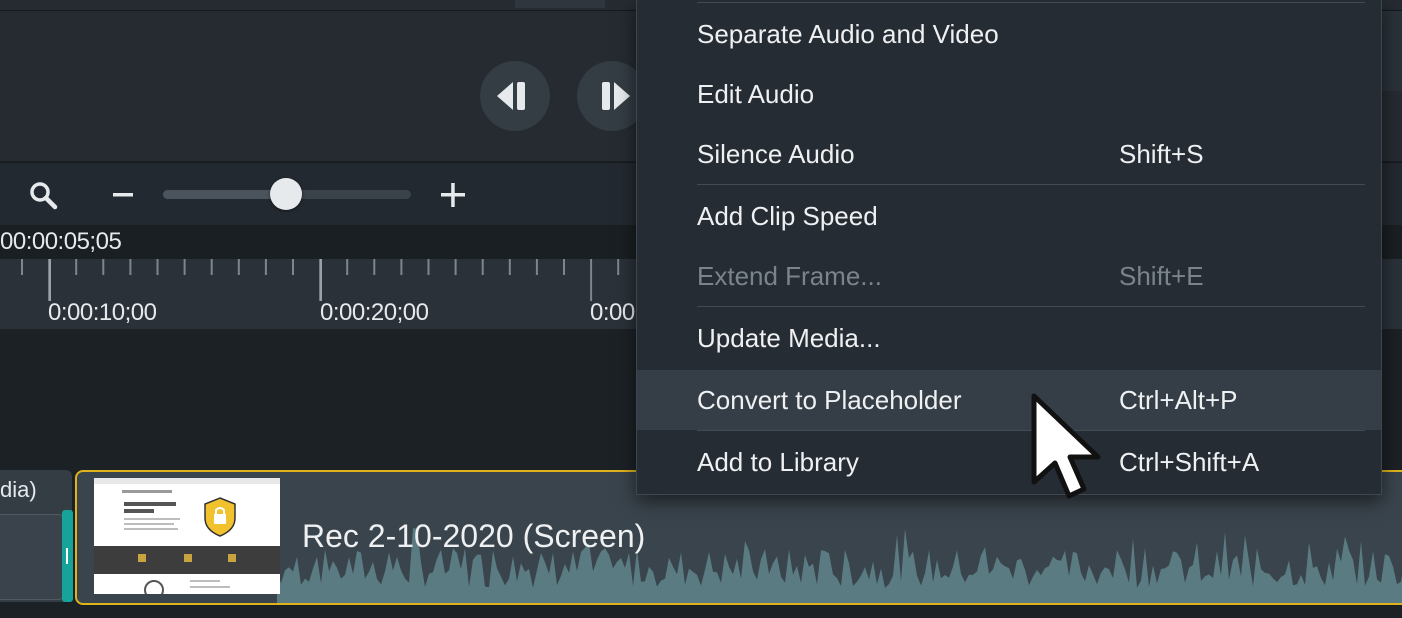  What do you see at coordinates (1009, 462) in the screenshot?
I see `menu-item-add-to-library: Add to Library Ctrl+Shift+A` at bounding box center [1009, 462].